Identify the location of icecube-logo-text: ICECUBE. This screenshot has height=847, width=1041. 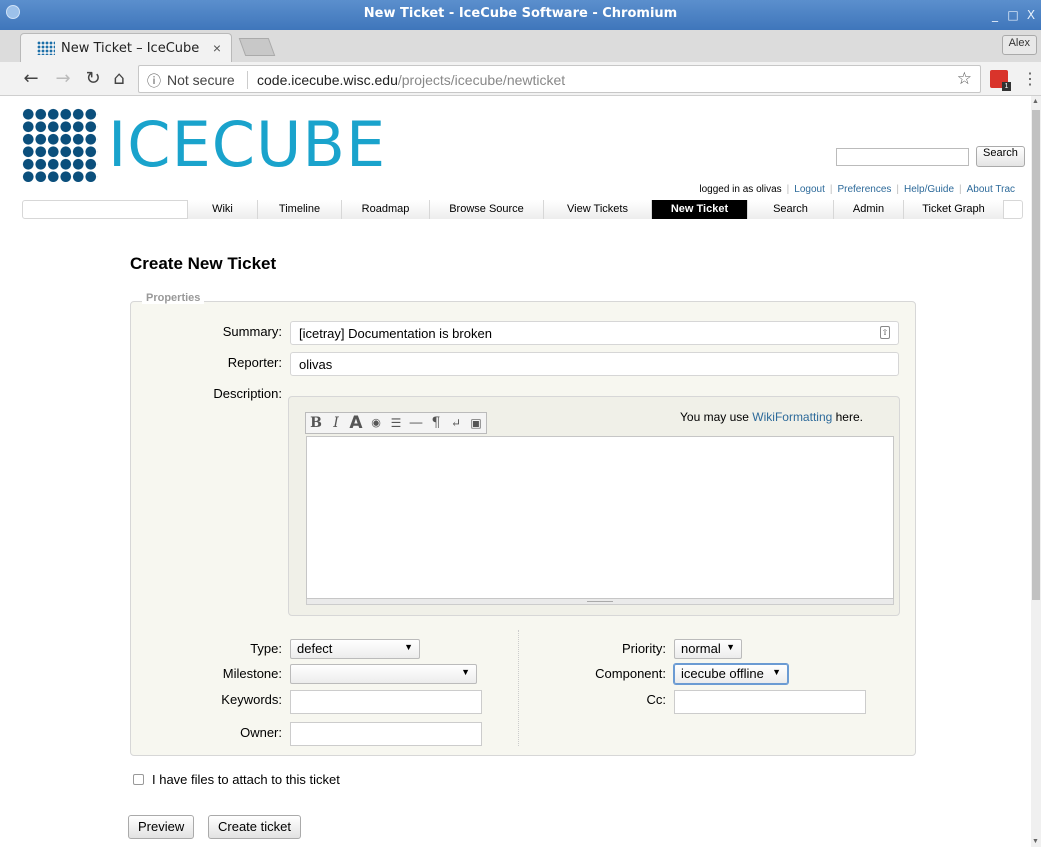
(247, 145).